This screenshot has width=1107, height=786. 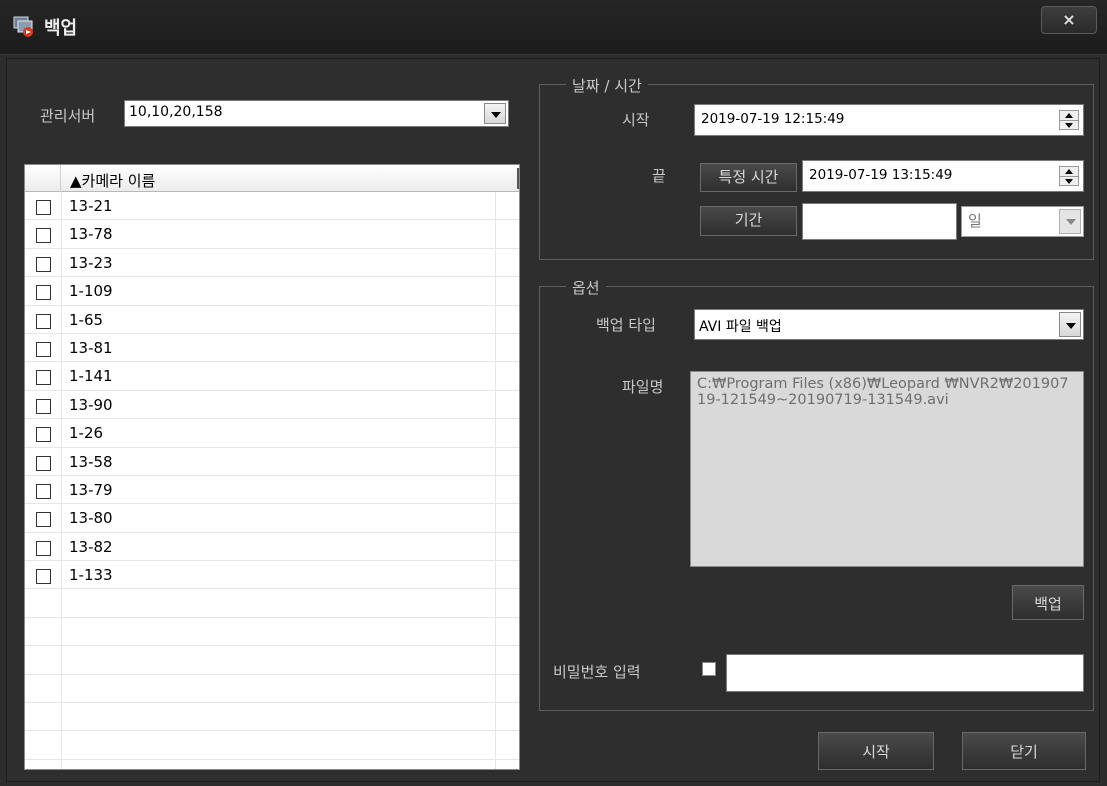 I want to click on backup-button-label: 백업, so click(x=1048, y=604).